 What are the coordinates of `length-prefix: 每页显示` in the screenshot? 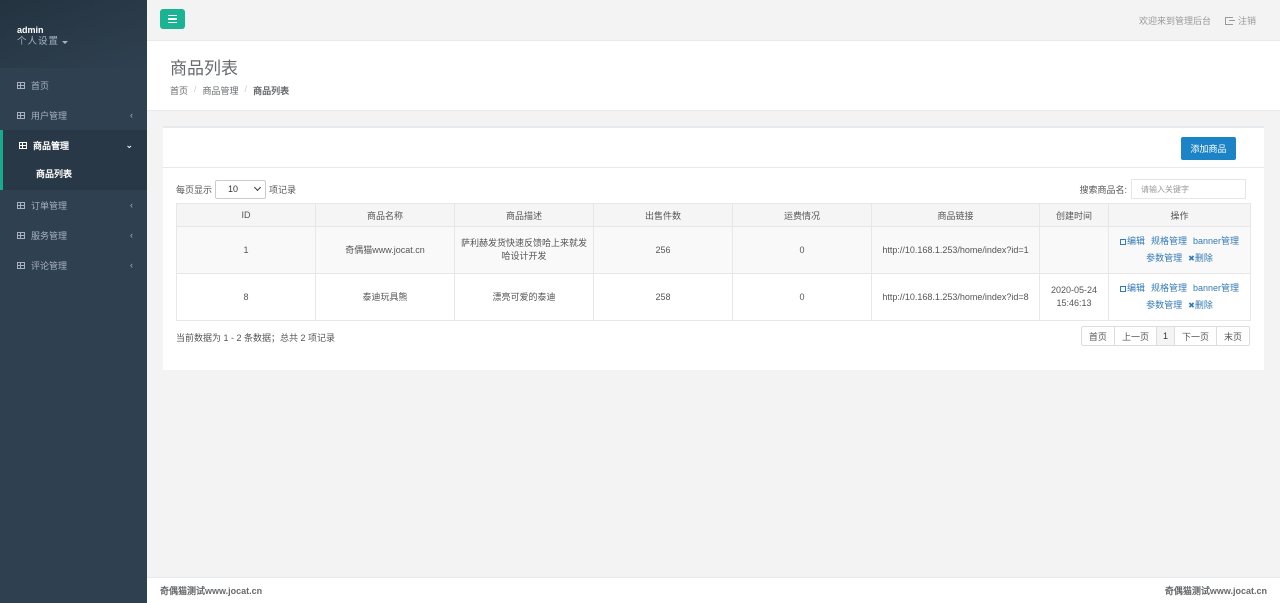 It's located at (194, 189).